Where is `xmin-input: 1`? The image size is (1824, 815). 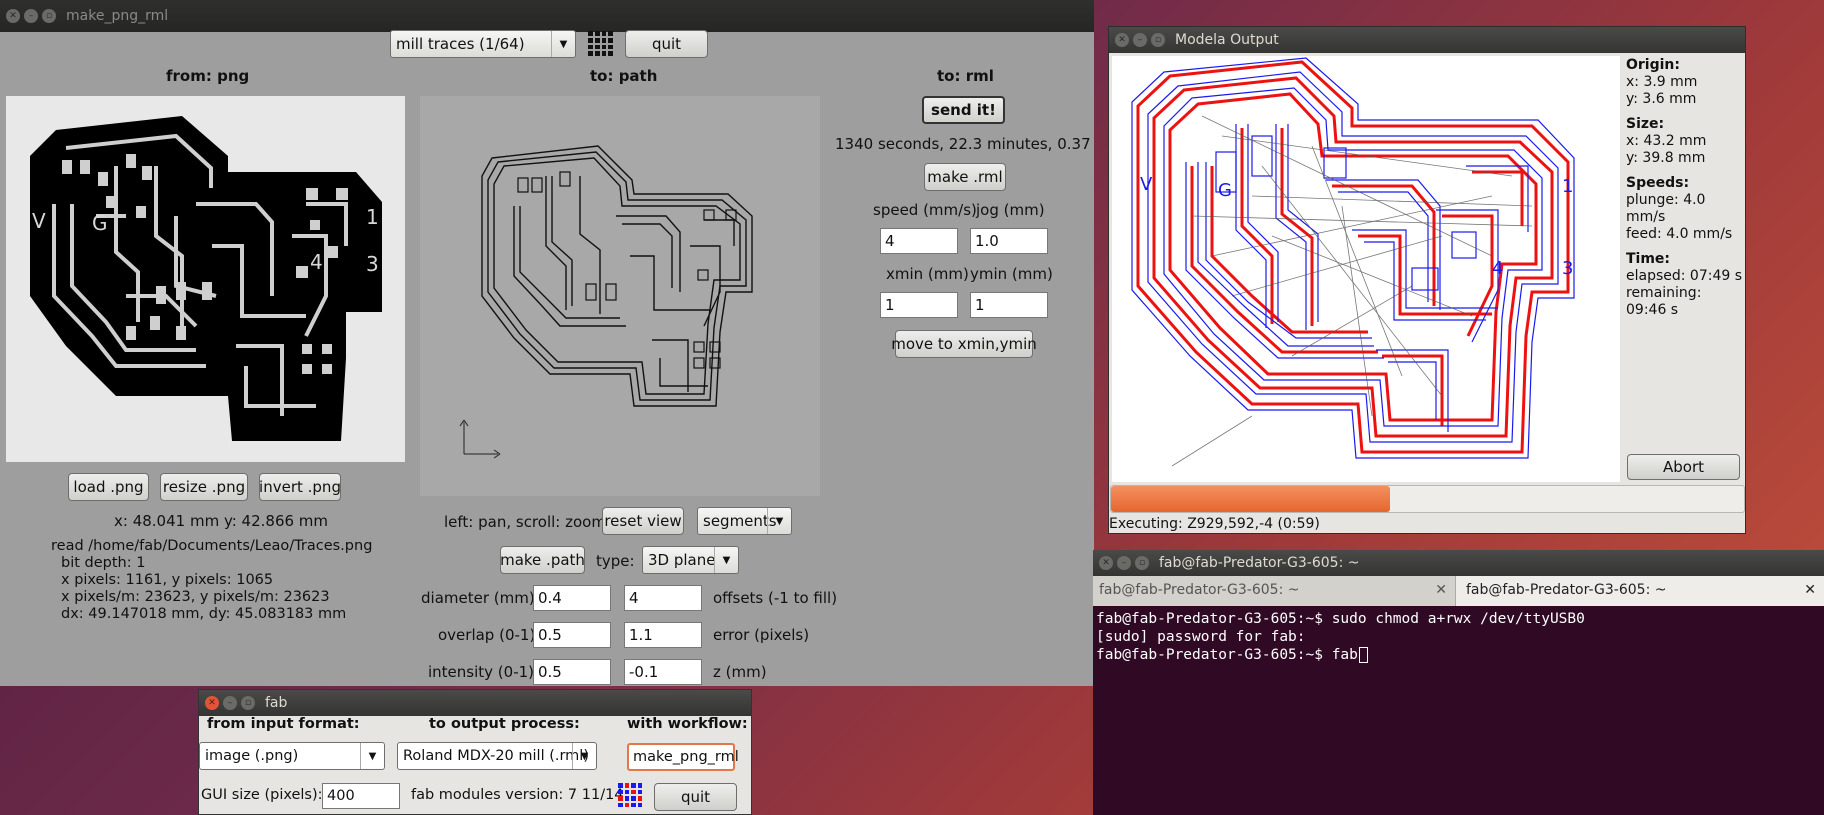
xmin-input: 1 is located at coordinates (919, 305).